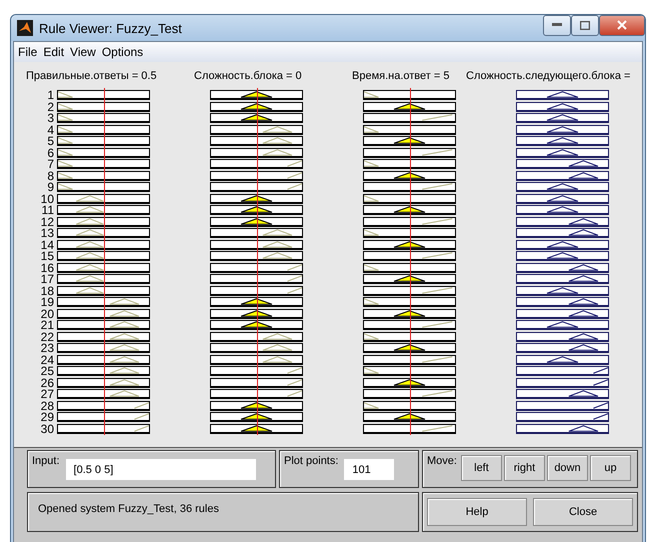 This screenshot has width=650, height=542. Describe the element at coordinates (50, 142) in the screenshot. I see `rule-number: 5` at that location.